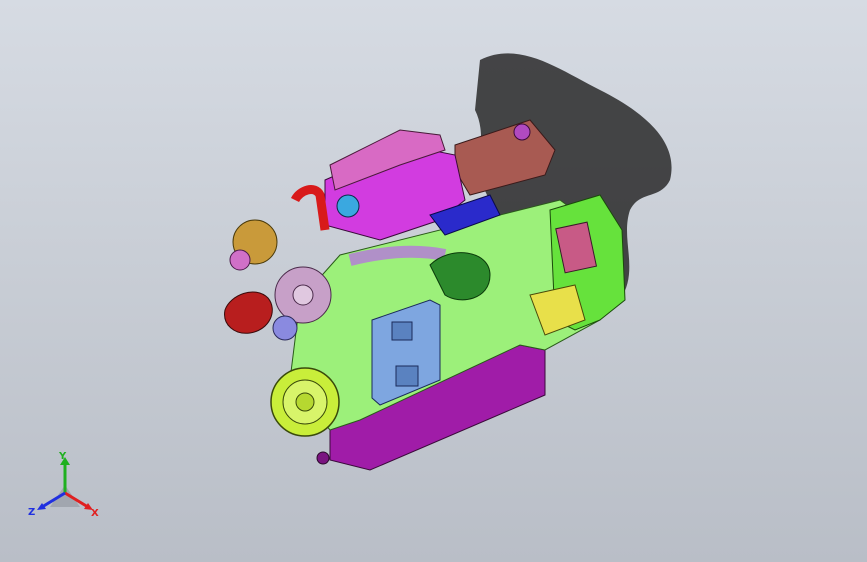  What do you see at coordinates (522, 132) in the screenshot?
I see `oil-filler-cap` at bounding box center [522, 132].